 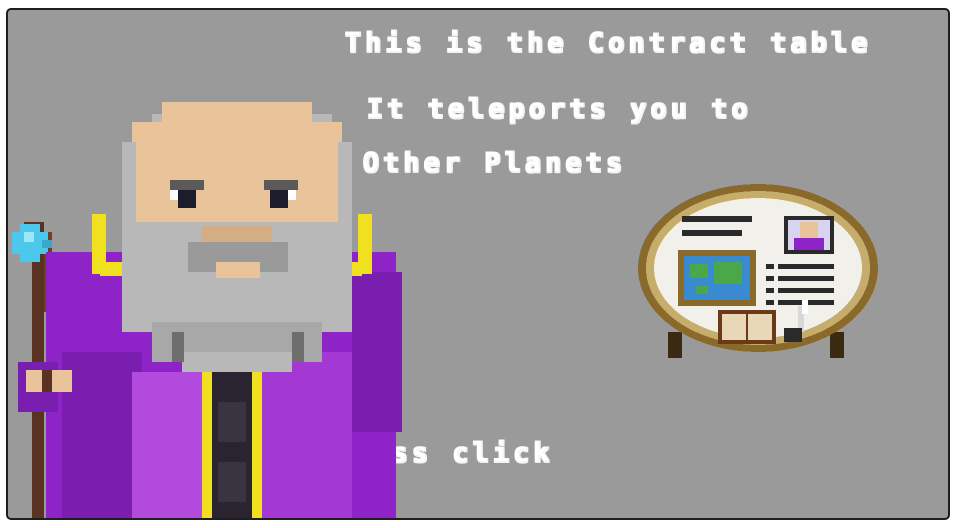 I want to click on contract-table-sprite, so click(x=759, y=277).